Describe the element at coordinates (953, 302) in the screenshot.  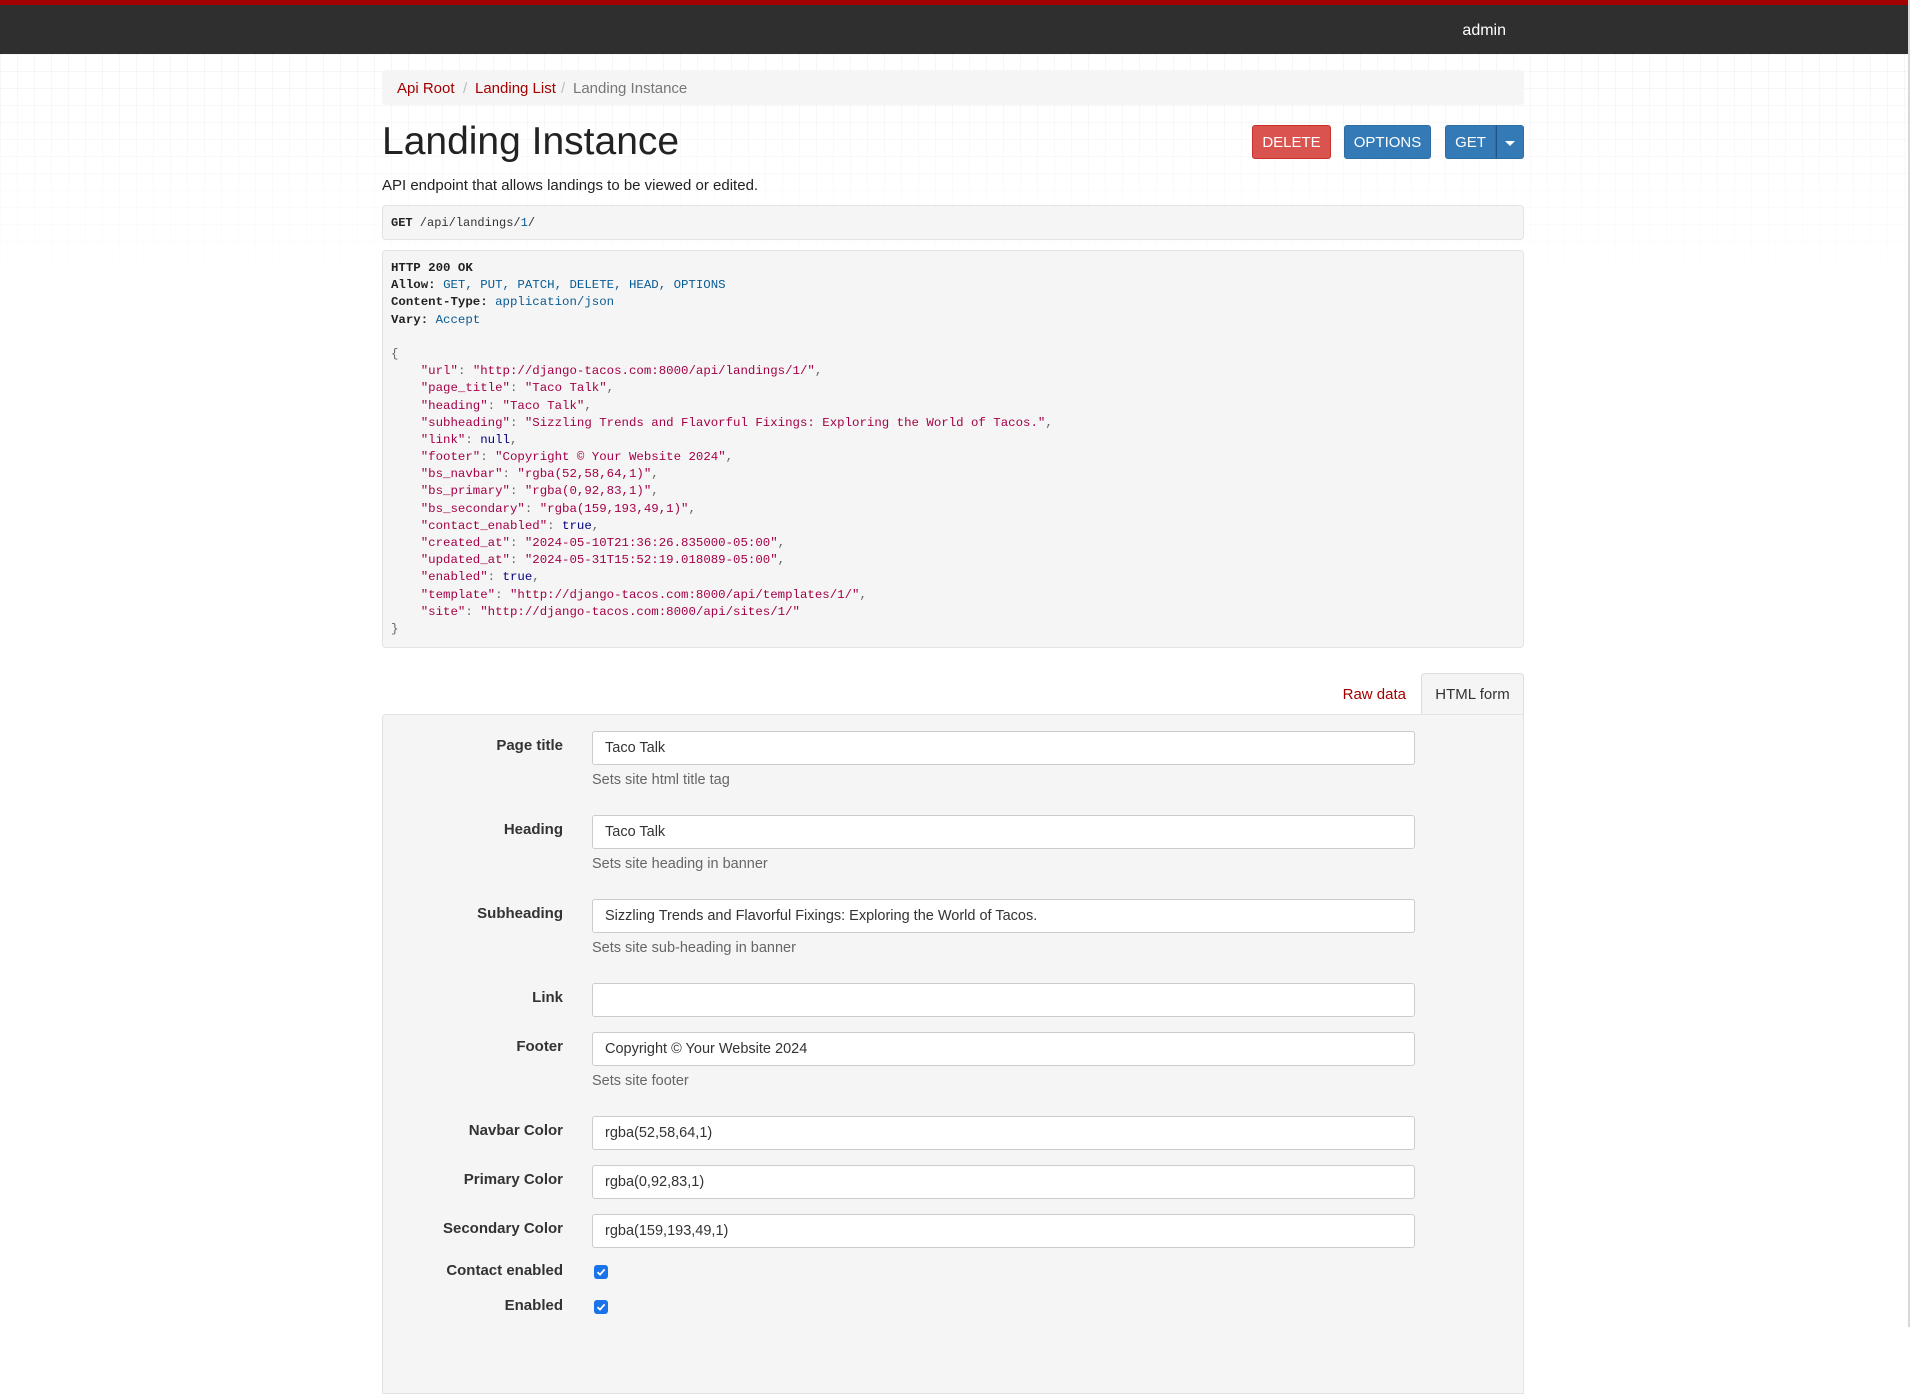
I see `response-header: Content-Type: application/json` at that location.